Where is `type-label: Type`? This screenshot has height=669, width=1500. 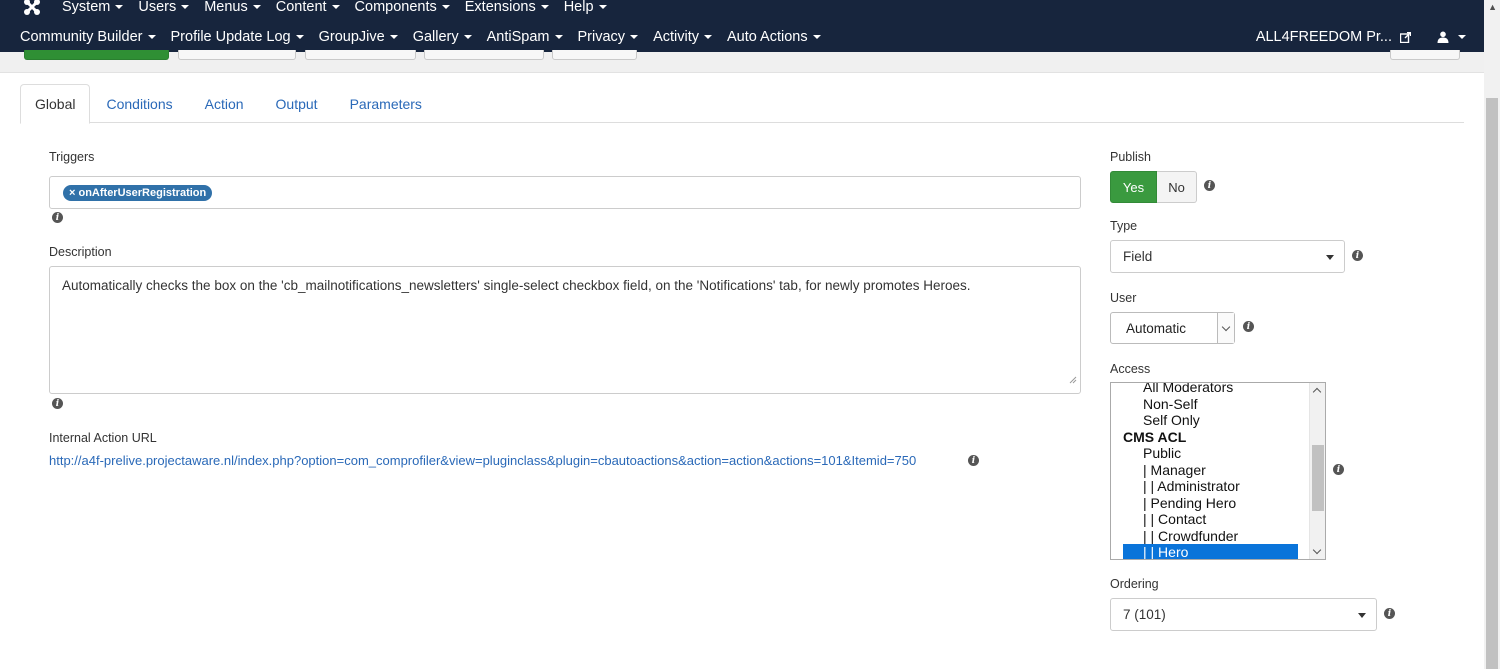 type-label: Type is located at coordinates (1124, 226).